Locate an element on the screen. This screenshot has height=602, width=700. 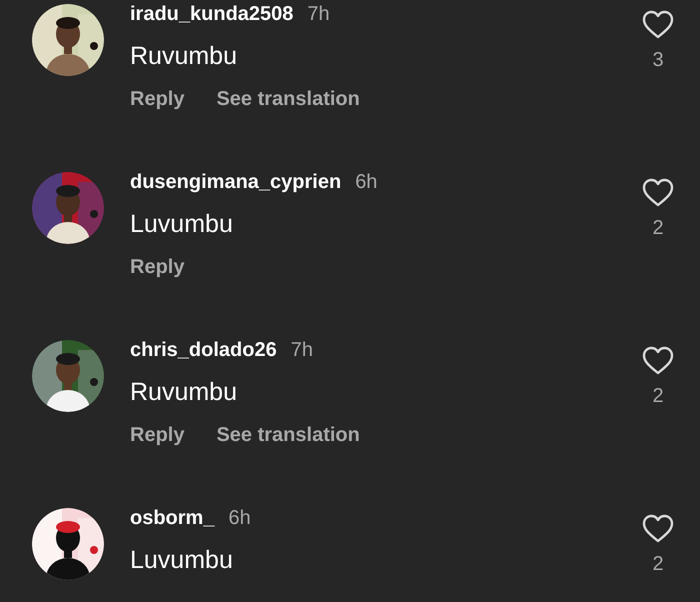
username: chris_dolado26 is located at coordinates (203, 350).